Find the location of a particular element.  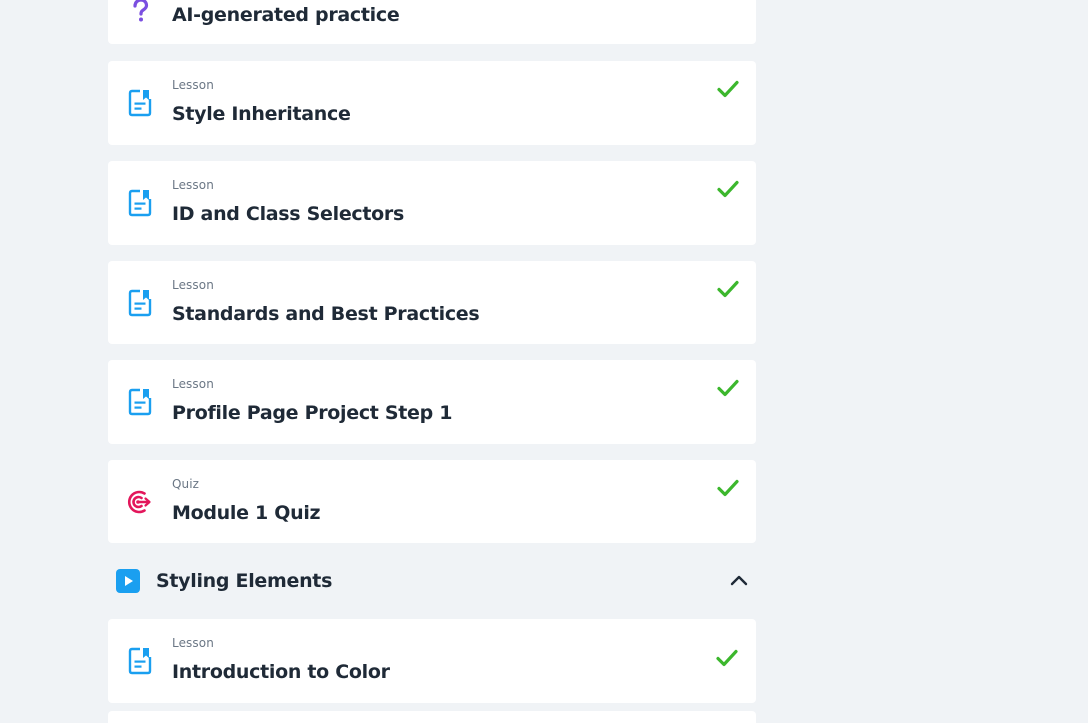

item-title: Introduction to Color is located at coordinates (281, 672).